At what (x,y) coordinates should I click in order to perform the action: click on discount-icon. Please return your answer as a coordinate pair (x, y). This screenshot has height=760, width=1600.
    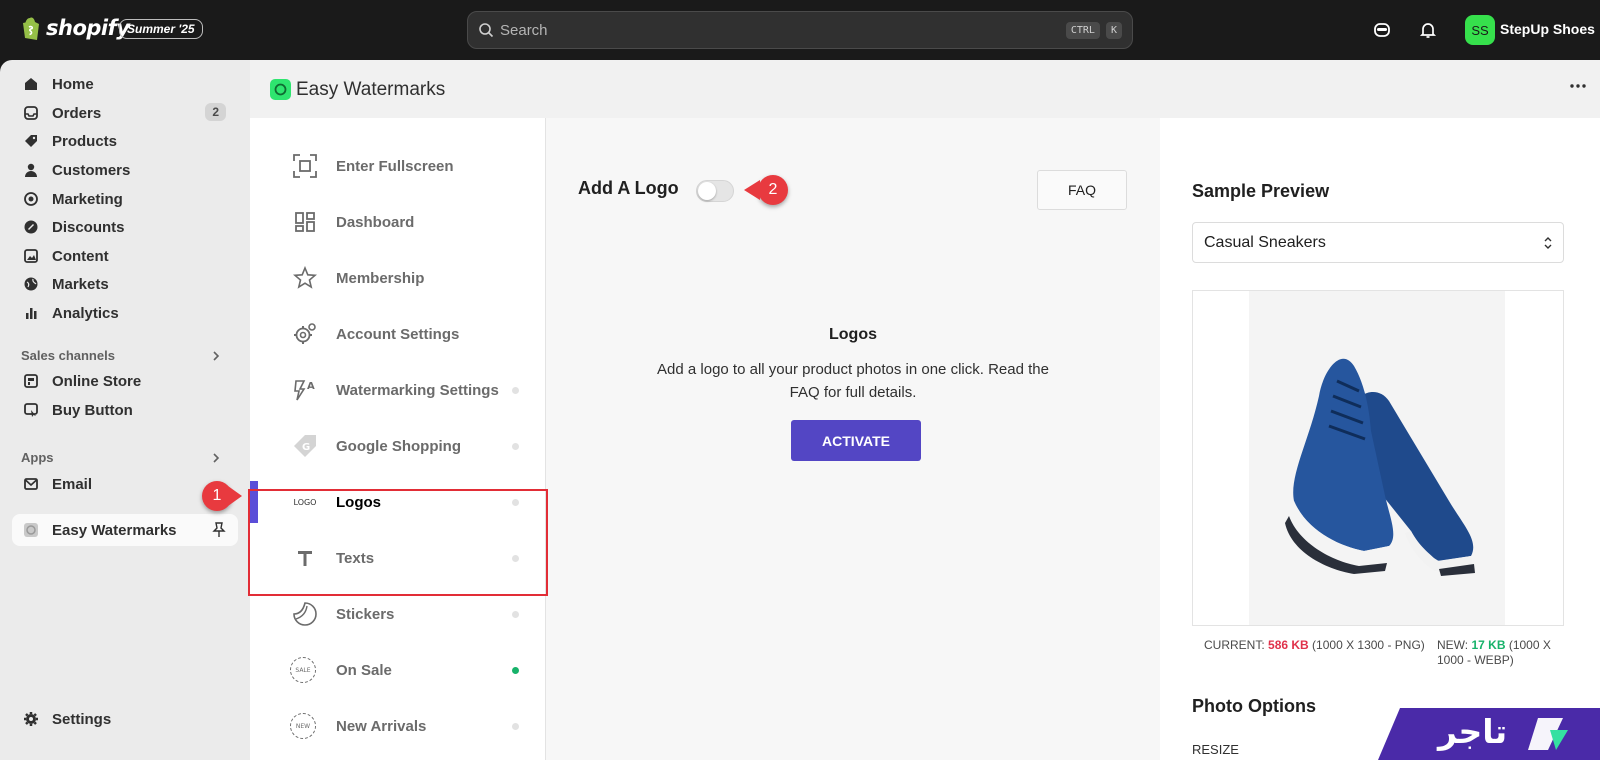
    Looking at the image, I should click on (31, 227).